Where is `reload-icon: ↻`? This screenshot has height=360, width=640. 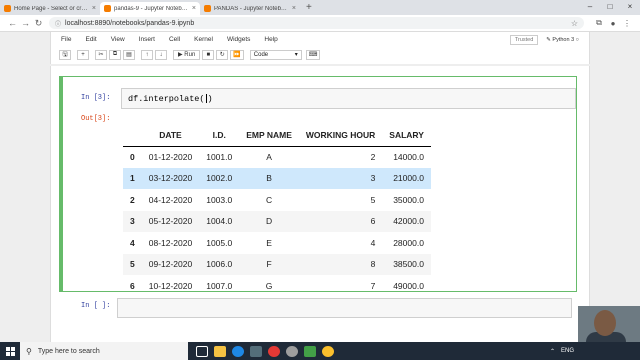 reload-icon: ↻ is located at coordinates (38, 23).